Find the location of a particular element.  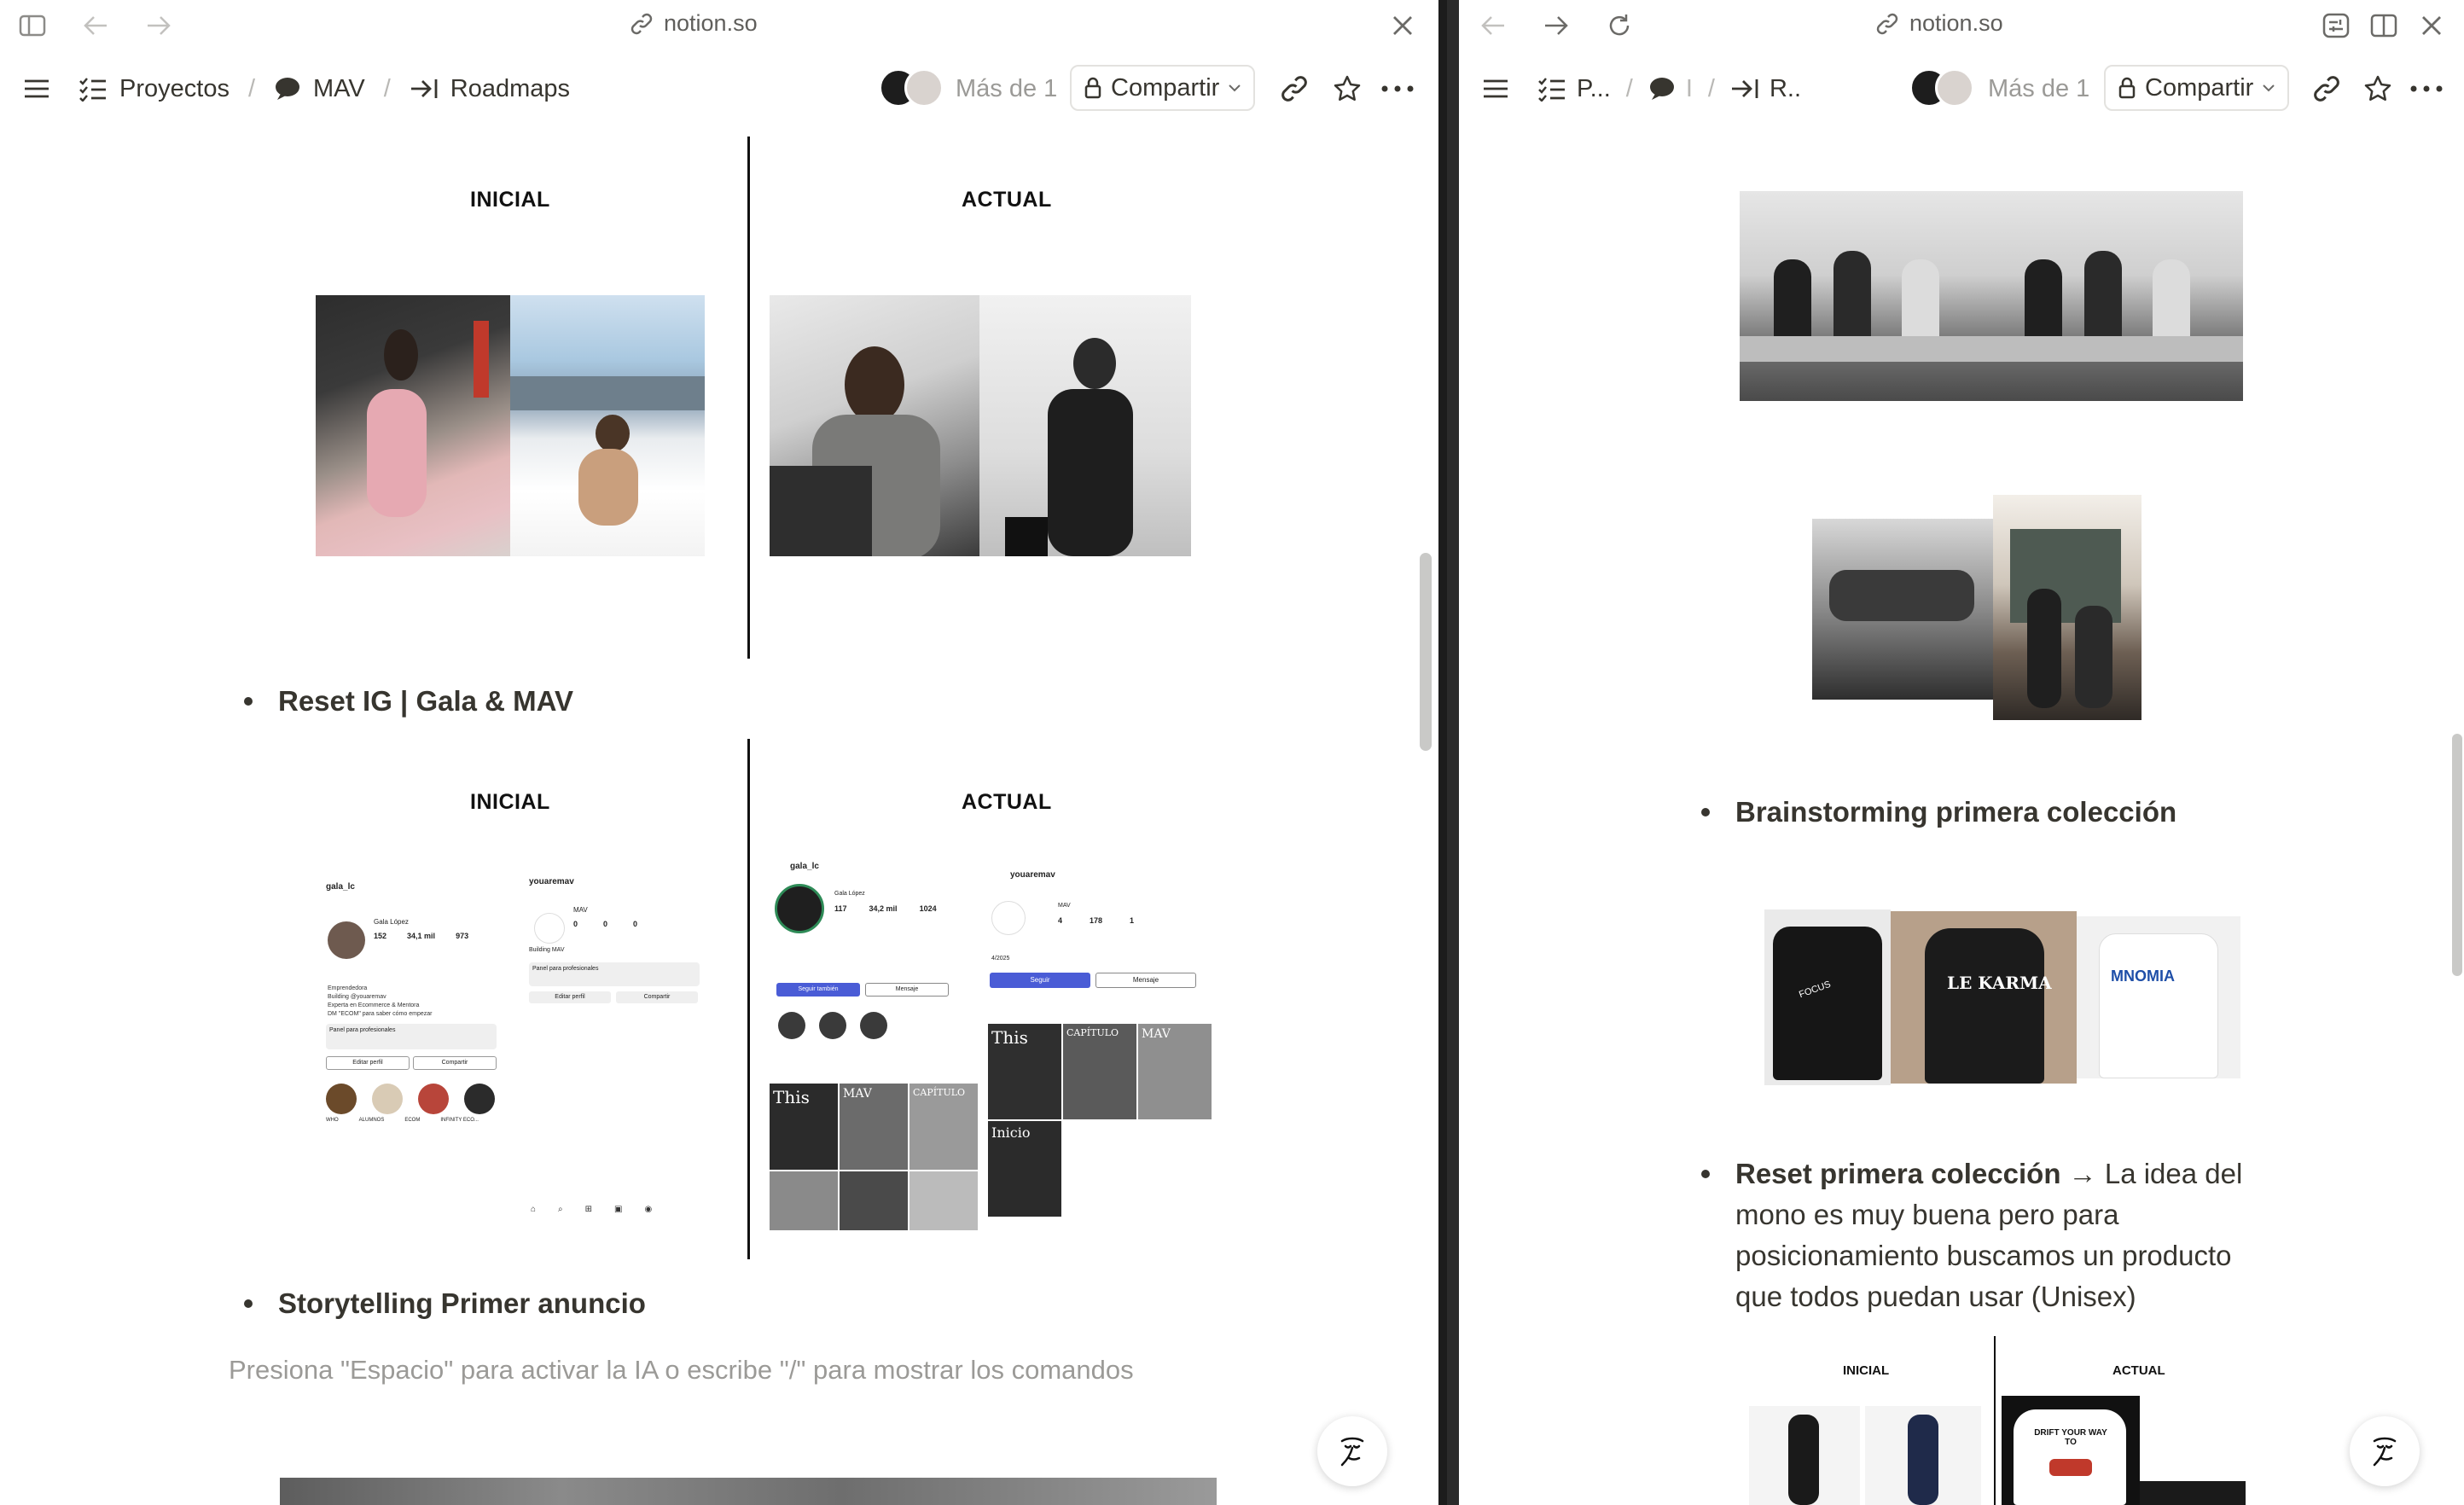

breadcrumb: Proyectos / MAV / Roadmaps is located at coordinates (324, 89).